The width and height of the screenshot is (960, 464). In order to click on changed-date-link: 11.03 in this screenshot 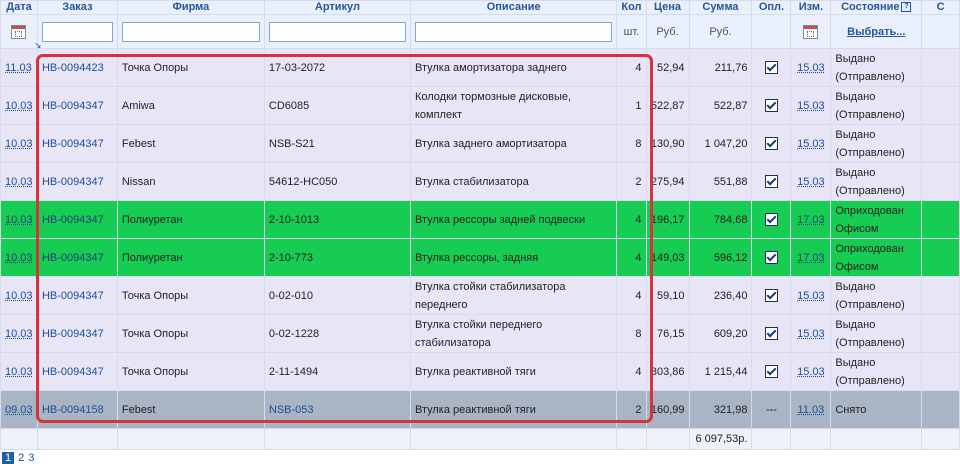, I will do `click(811, 410)`.